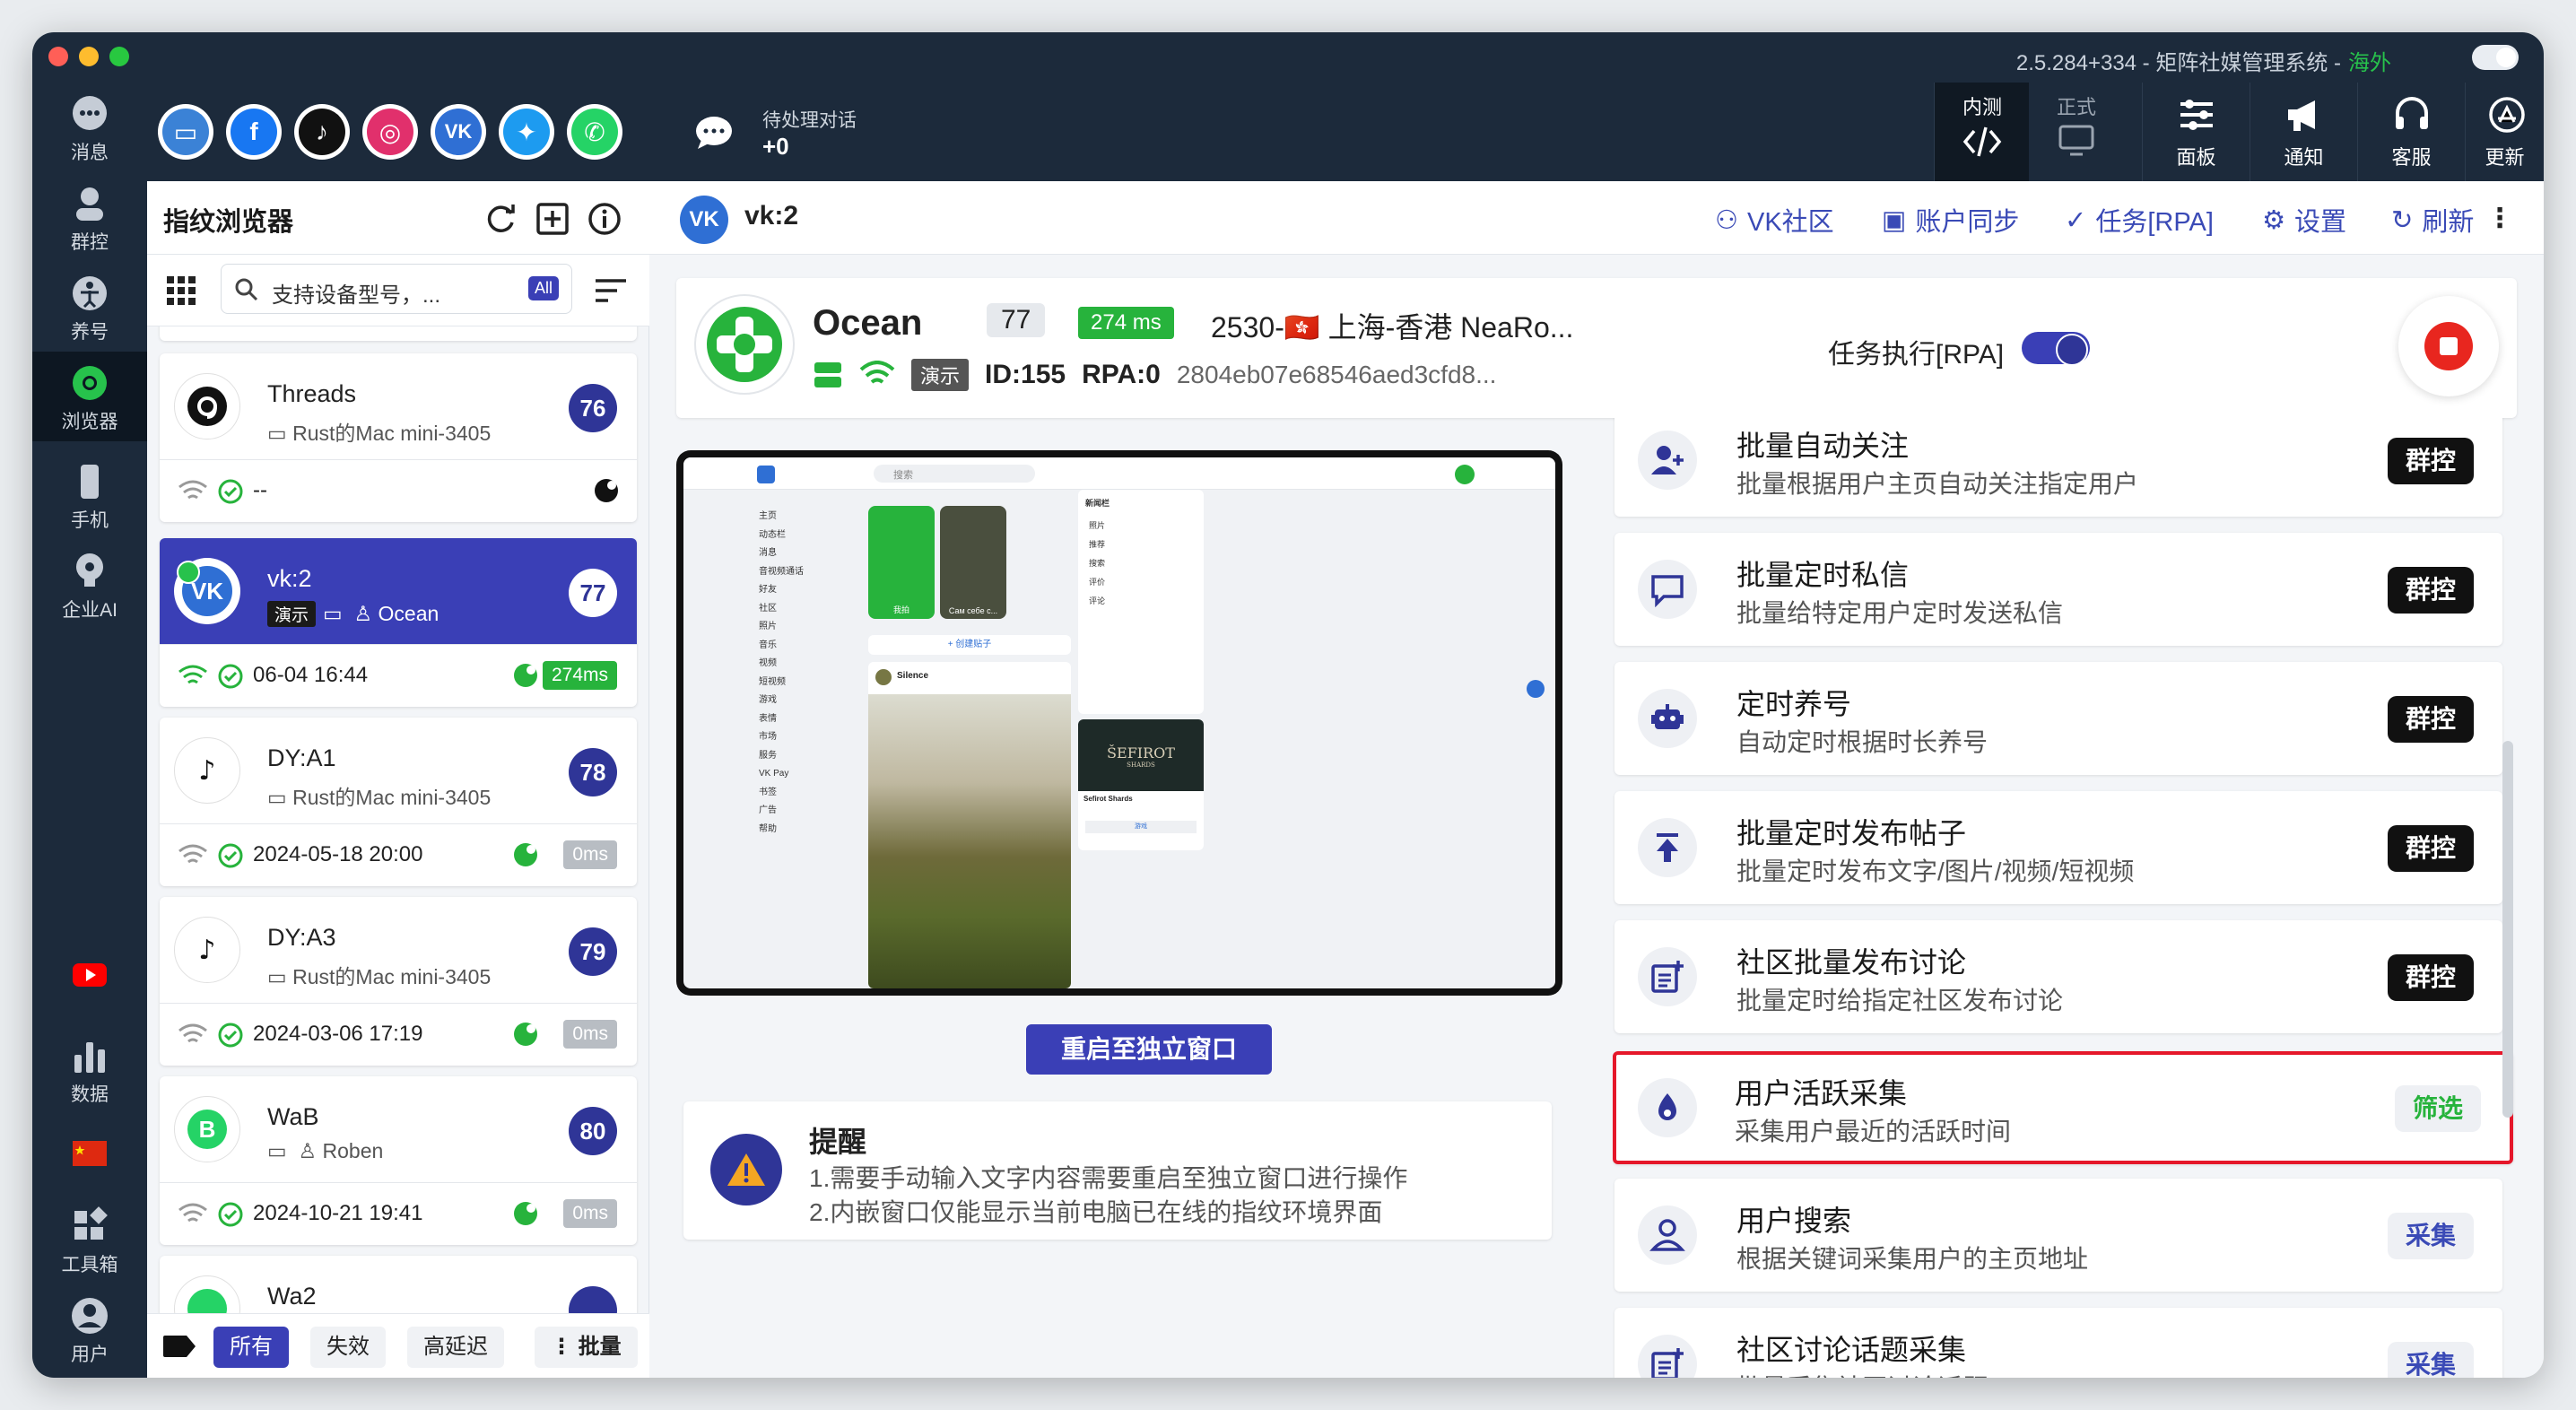 The height and width of the screenshot is (1410, 2576). What do you see at coordinates (1141, 581) in the screenshot?
I see `news-item: 评价` at bounding box center [1141, 581].